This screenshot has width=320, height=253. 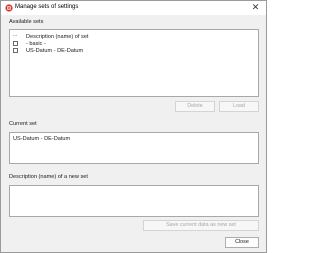 I want to click on new-set-label: Description (name) of a new set, so click(x=48, y=177).